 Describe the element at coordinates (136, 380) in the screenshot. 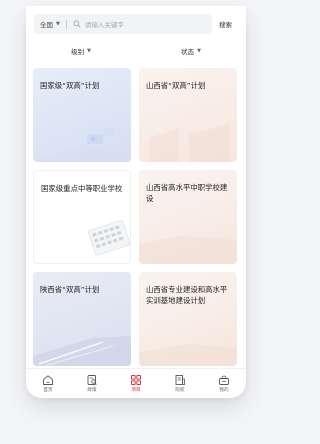

I see `project-grid-icon` at that location.